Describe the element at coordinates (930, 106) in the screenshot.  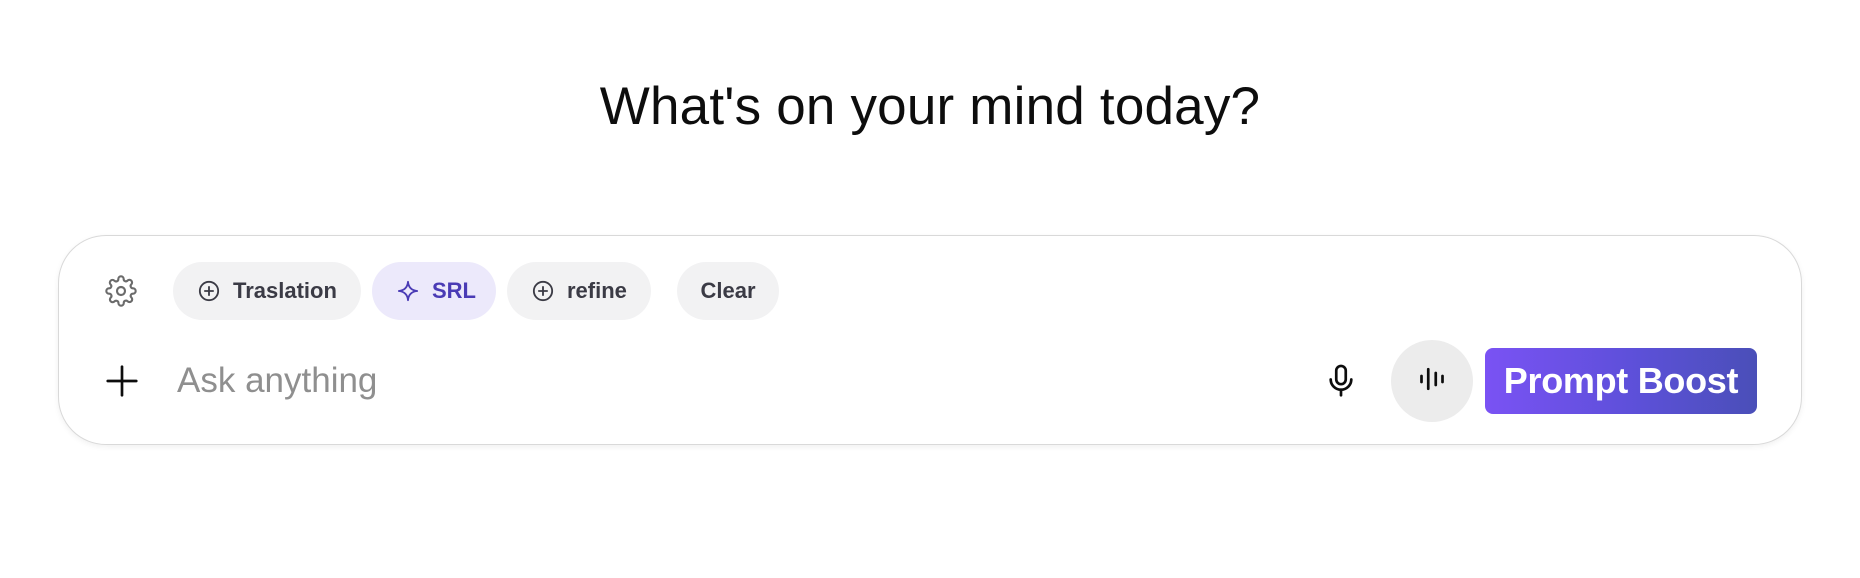
I see `page-title: What's on your mind today?` at that location.